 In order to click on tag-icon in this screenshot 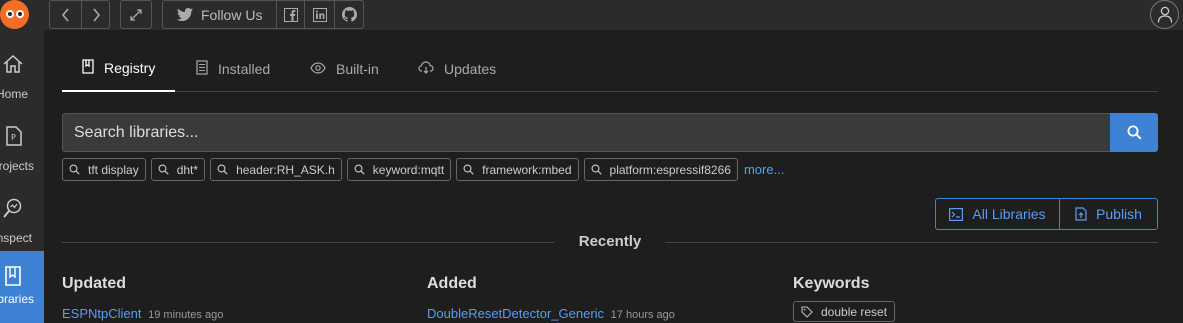, I will do `click(807, 311)`.